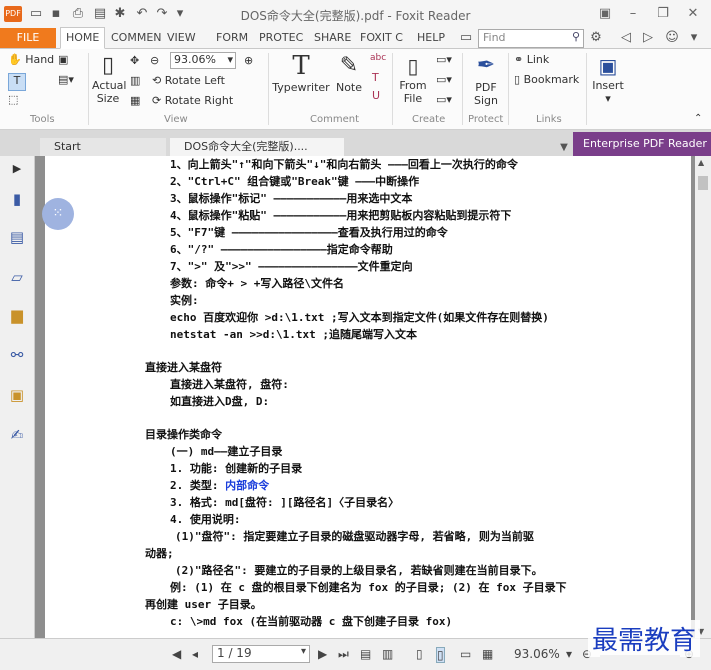 This screenshot has width=711, height=670. I want to click on vertical-scrollbar: ▲ ▼, so click(703, 397).